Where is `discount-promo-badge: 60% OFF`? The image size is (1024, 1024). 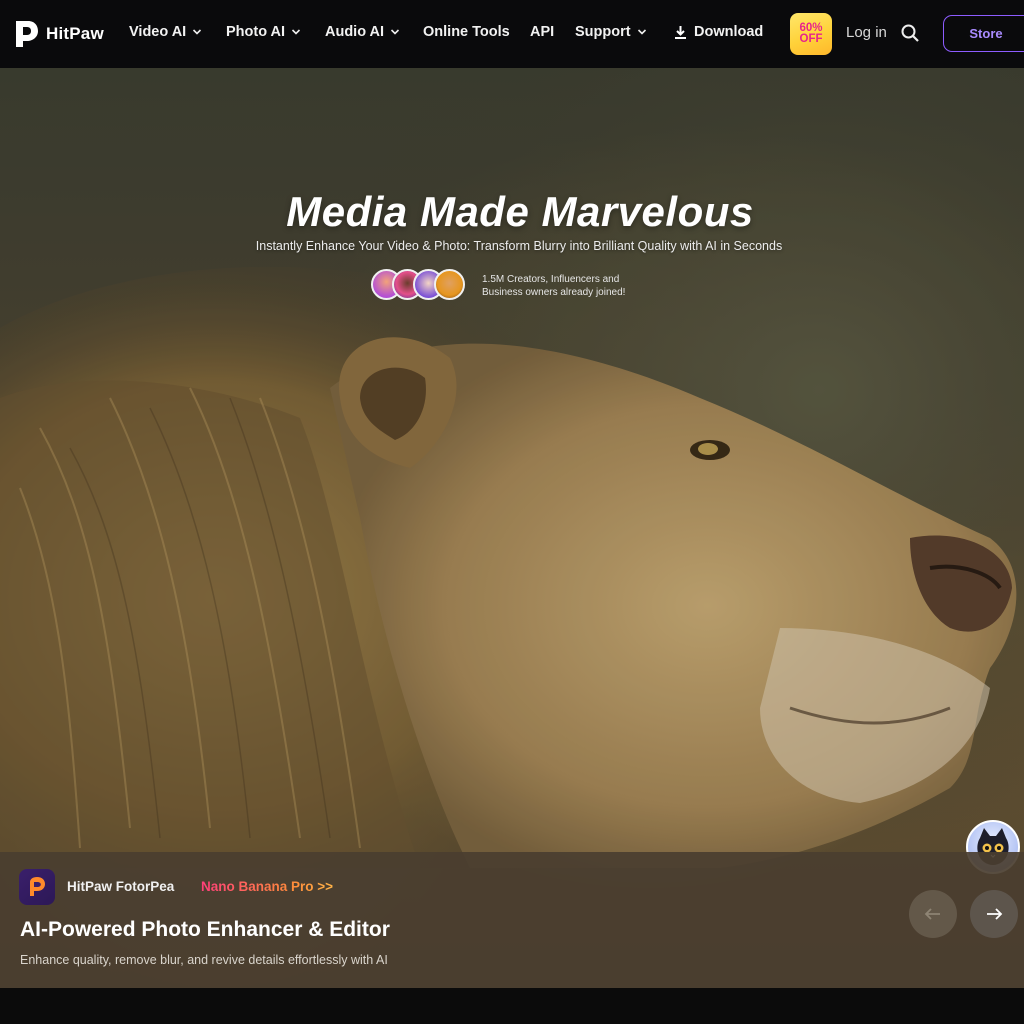 discount-promo-badge: 60% OFF is located at coordinates (811, 34).